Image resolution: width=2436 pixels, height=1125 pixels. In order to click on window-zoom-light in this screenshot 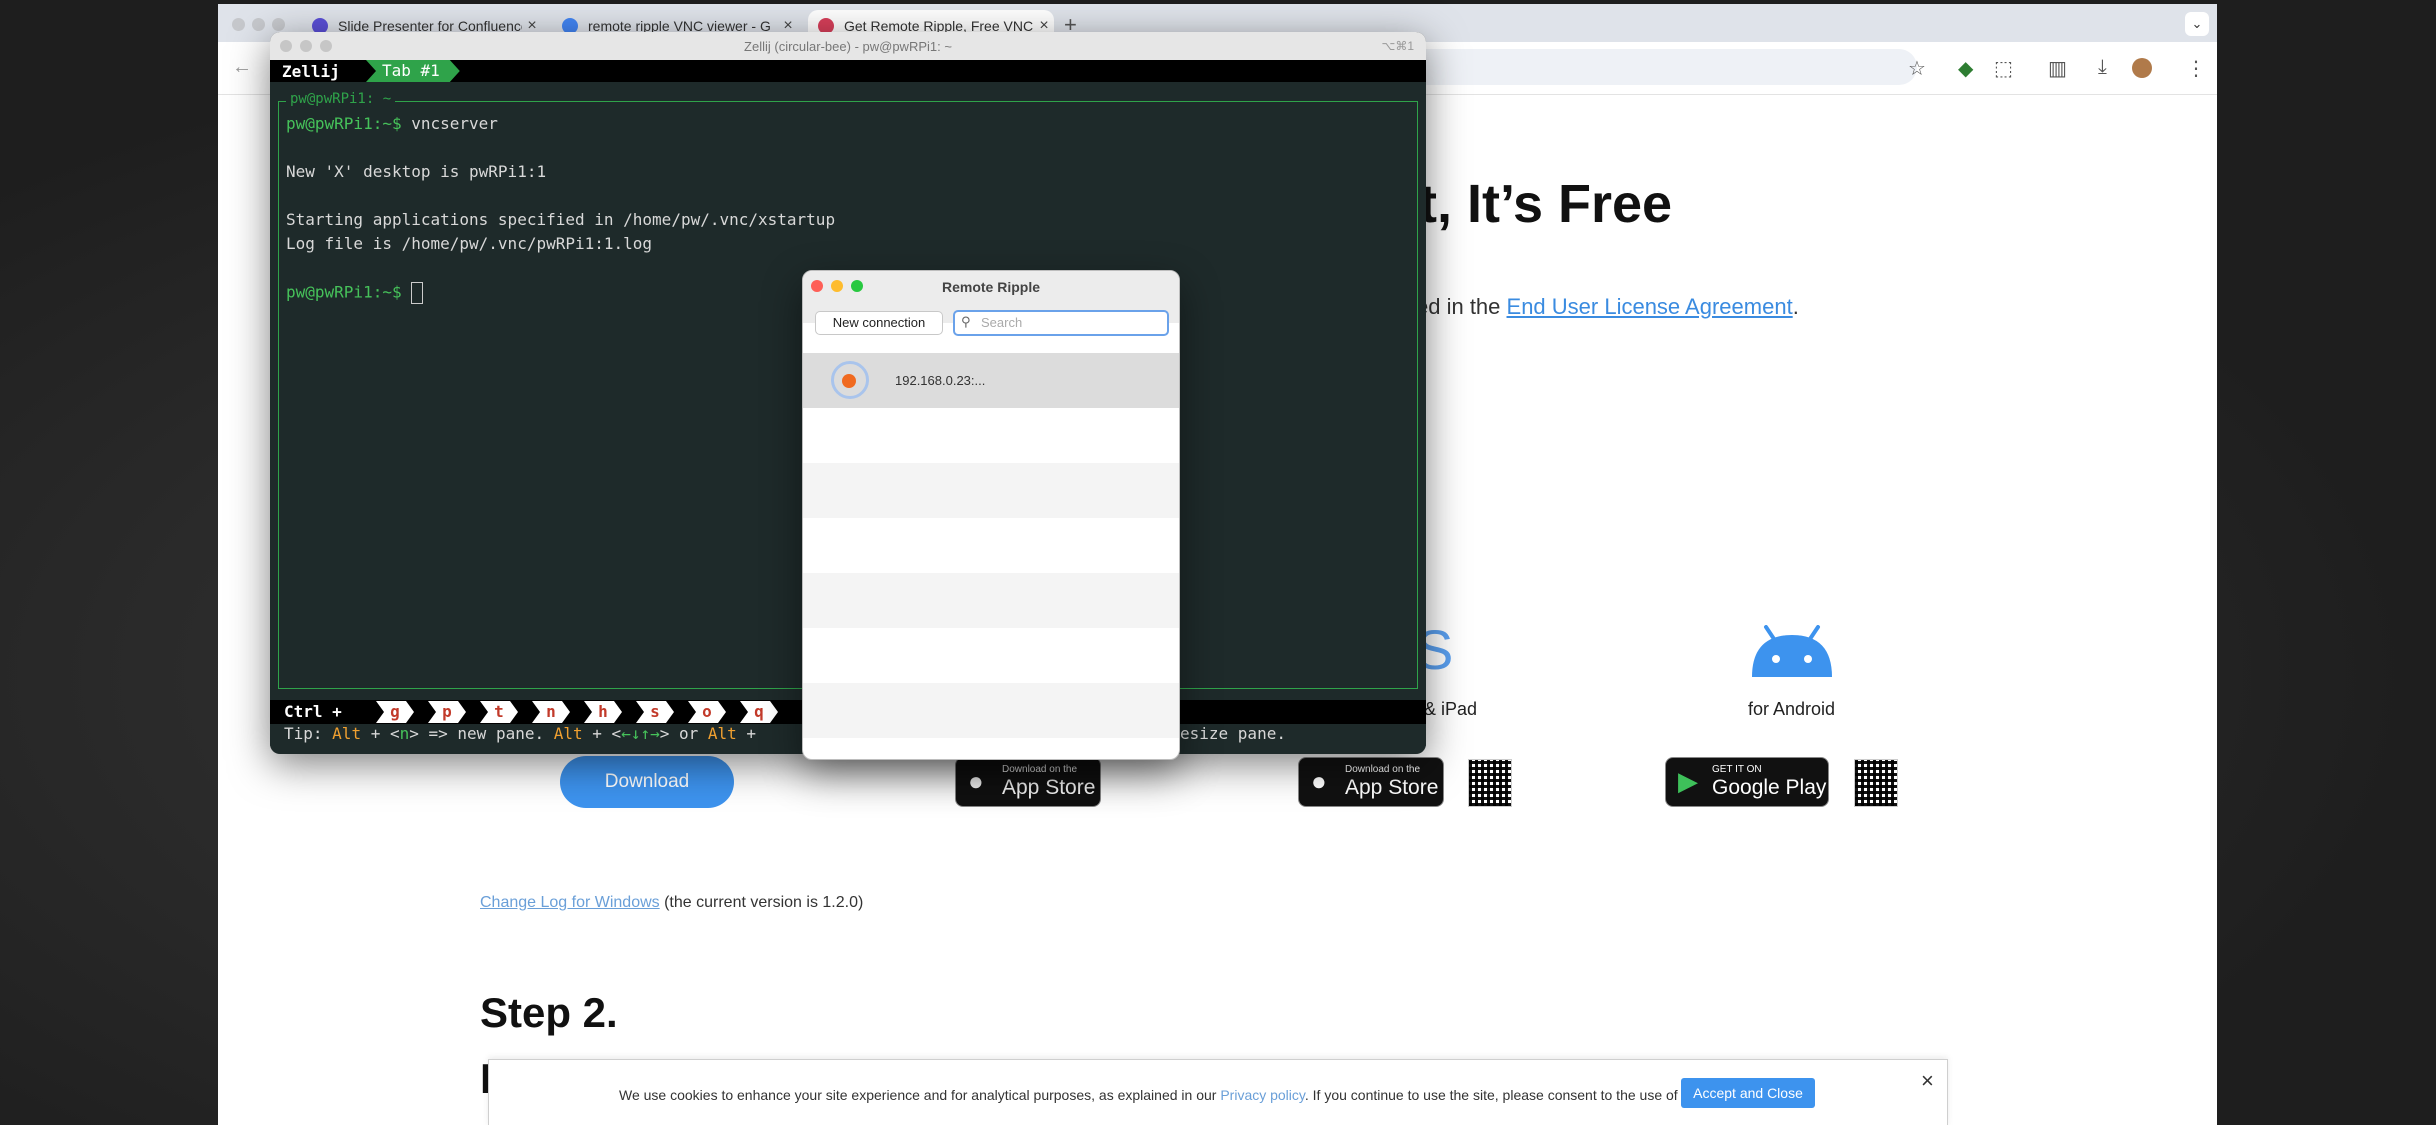, I will do `click(278, 24)`.